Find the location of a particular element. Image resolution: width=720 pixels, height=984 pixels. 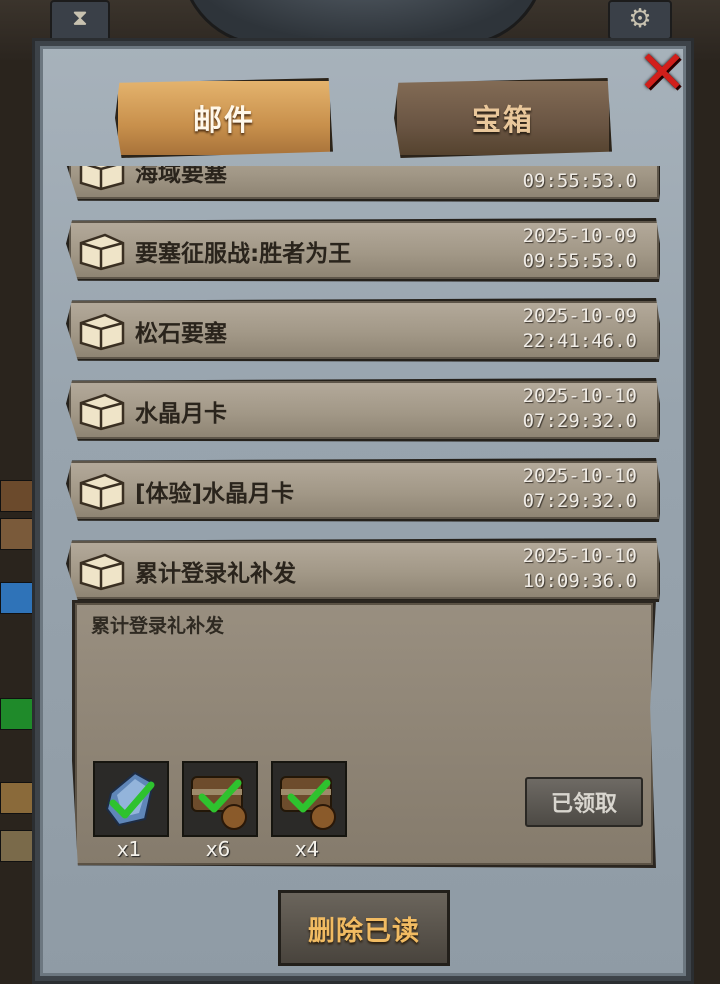

mail-title: 要塞征服战:胜者为王 is located at coordinates (243, 254).